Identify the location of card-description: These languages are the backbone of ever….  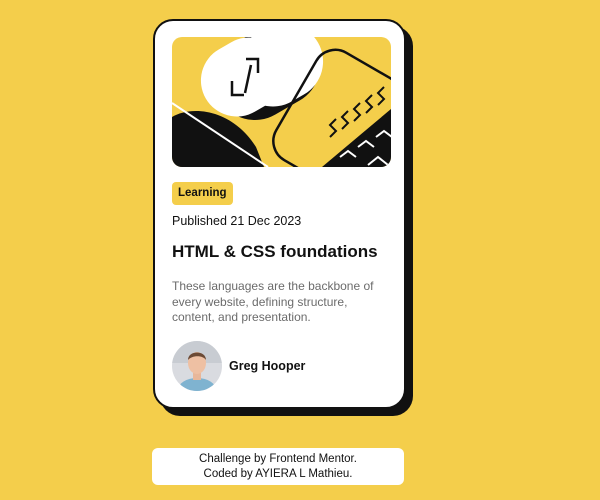
(273, 301).